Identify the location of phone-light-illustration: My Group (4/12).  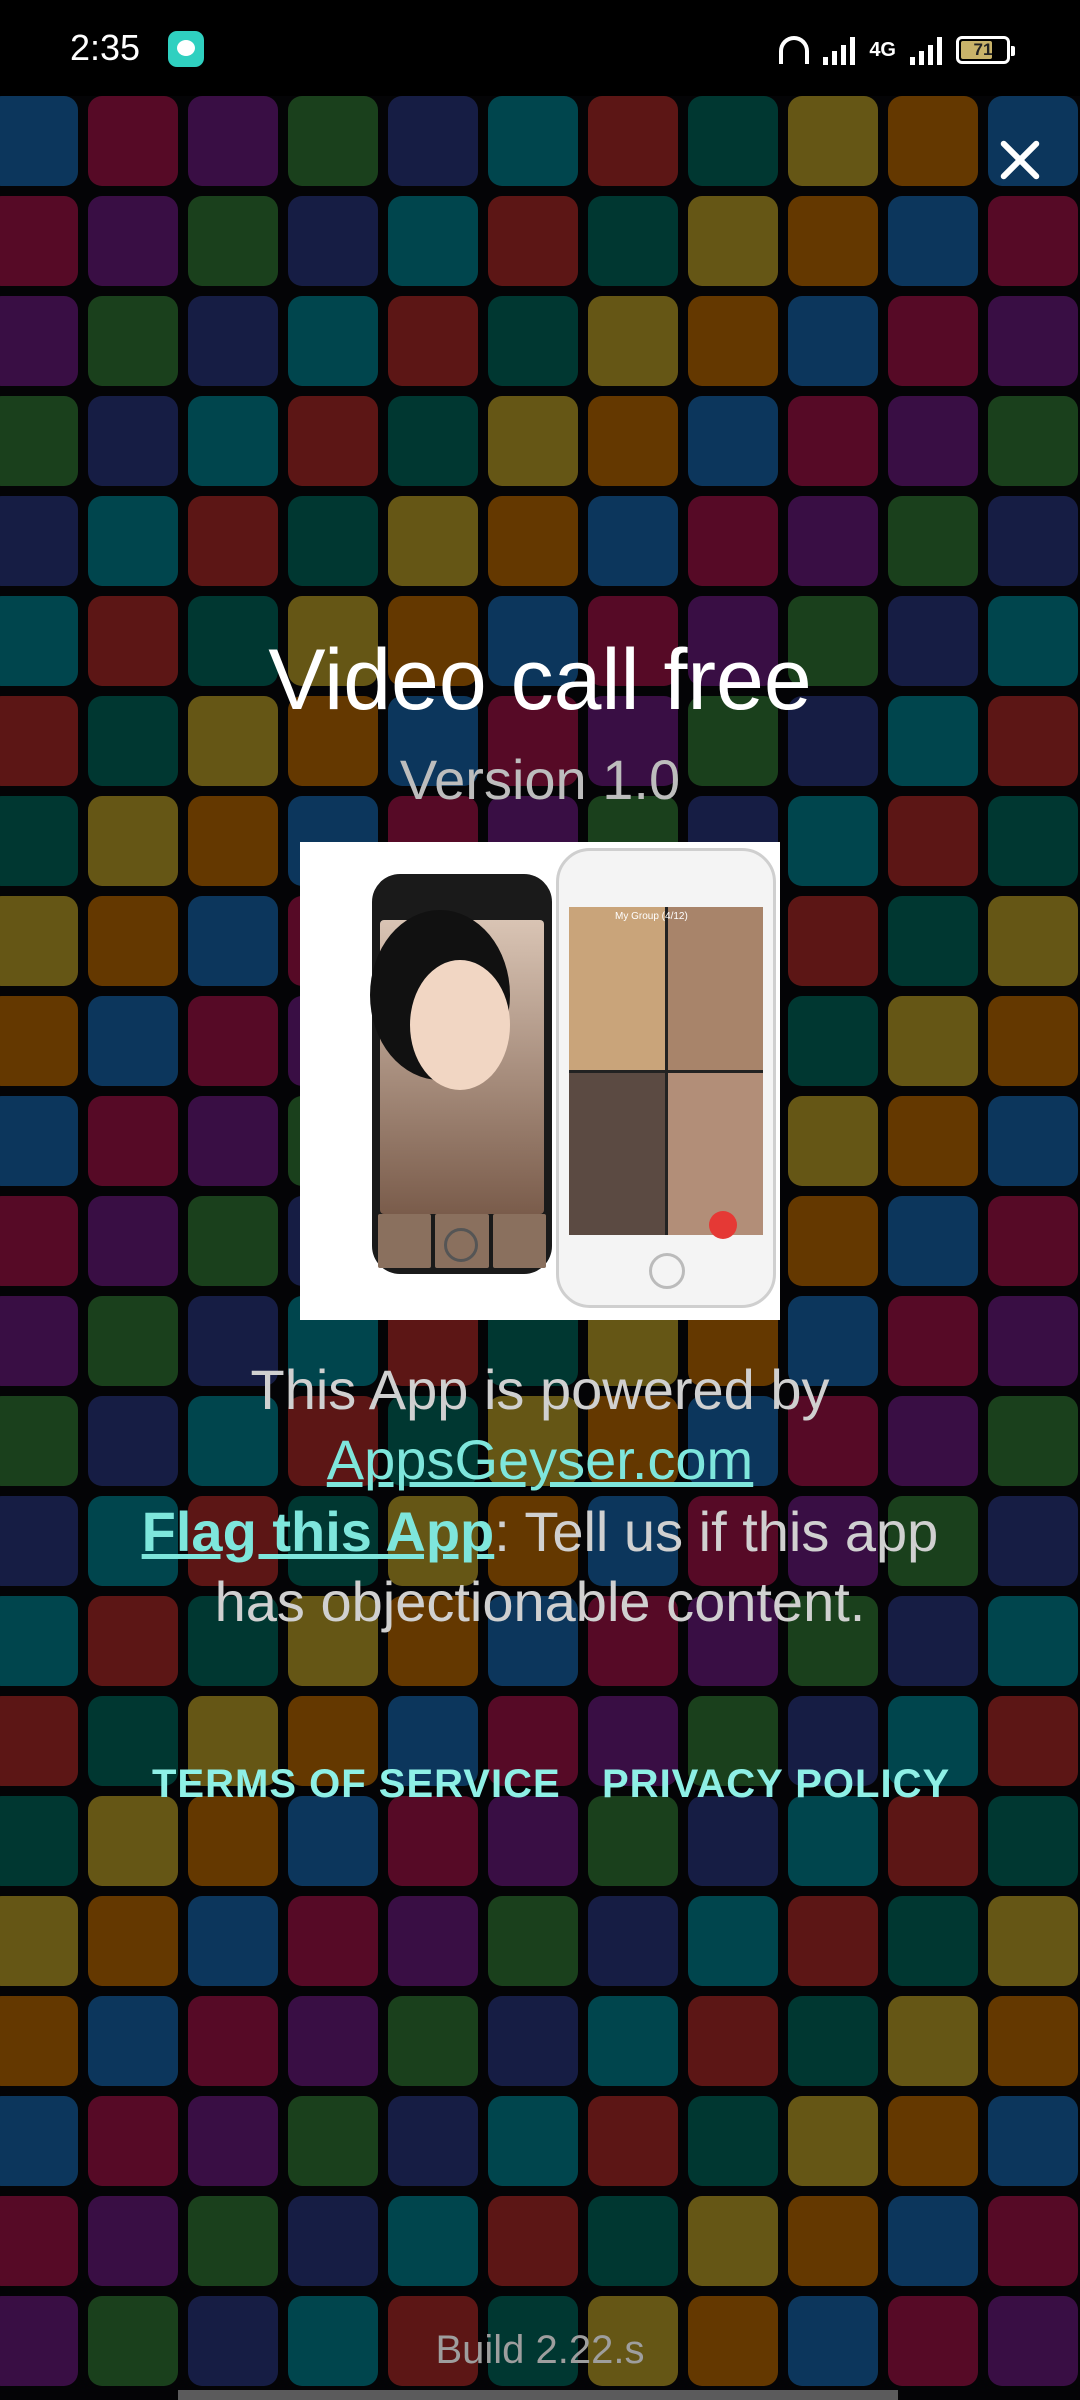
(666, 1078).